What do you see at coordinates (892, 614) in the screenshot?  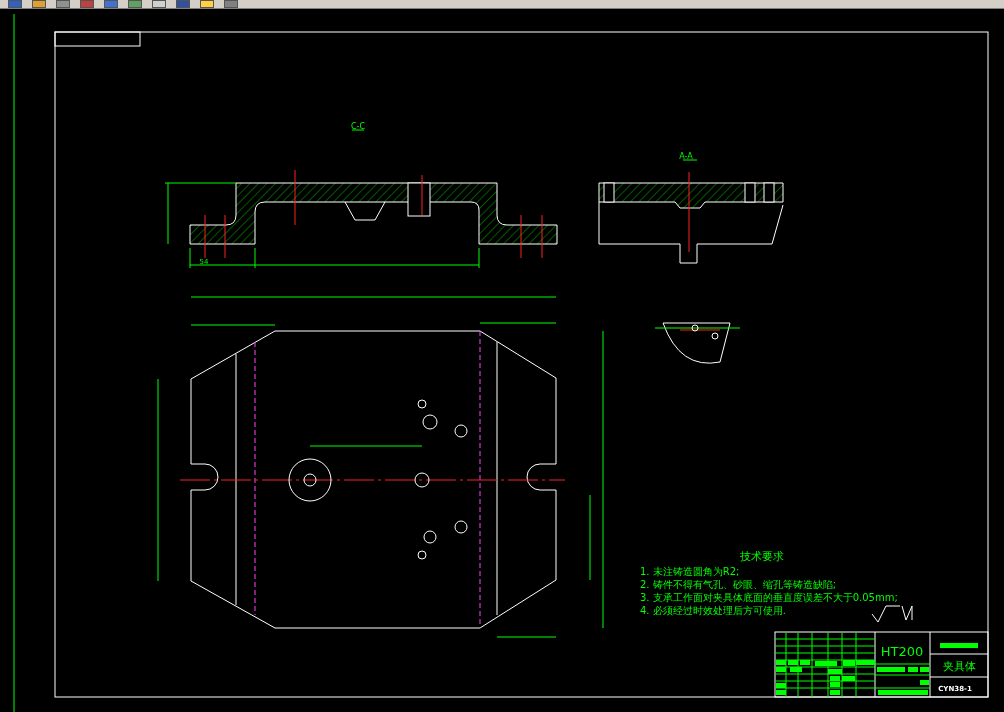 I see `roughness-symbol-icon` at bounding box center [892, 614].